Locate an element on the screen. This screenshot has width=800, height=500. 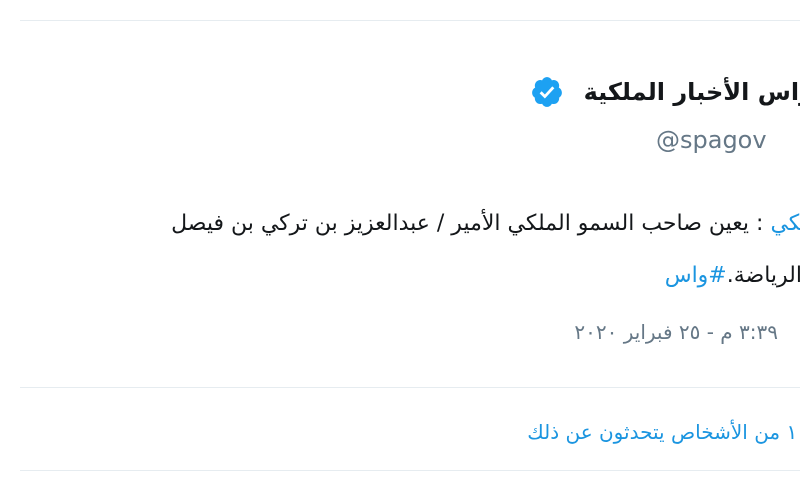
tweet-body-text: الرياضة. is located at coordinates (763, 275).